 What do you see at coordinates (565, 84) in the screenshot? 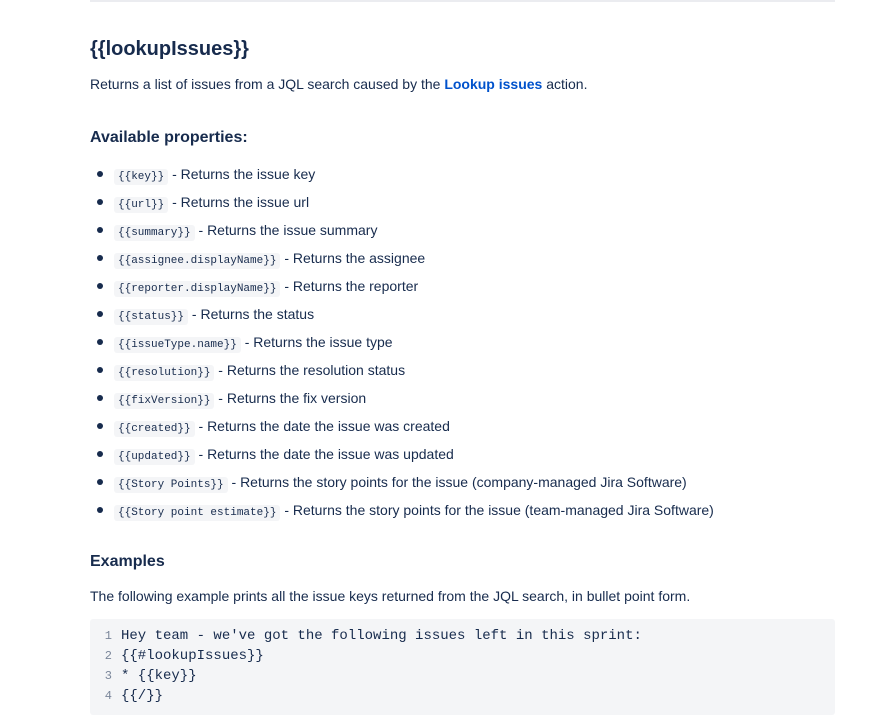
I see `intro-text-after: action.` at bounding box center [565, 84].